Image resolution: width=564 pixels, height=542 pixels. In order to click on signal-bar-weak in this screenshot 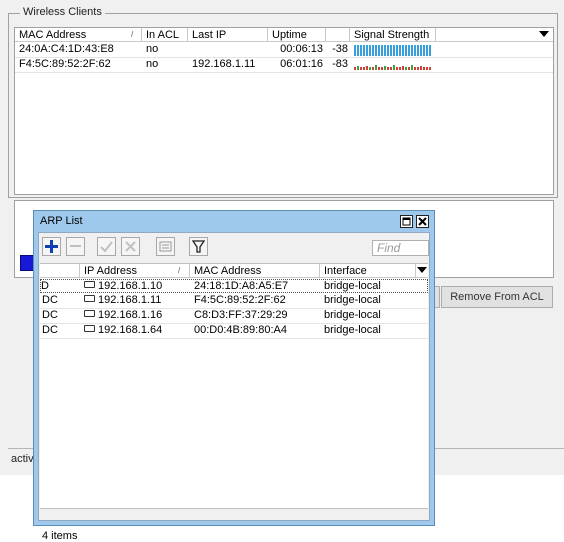, I will do `click(392, 67)`.